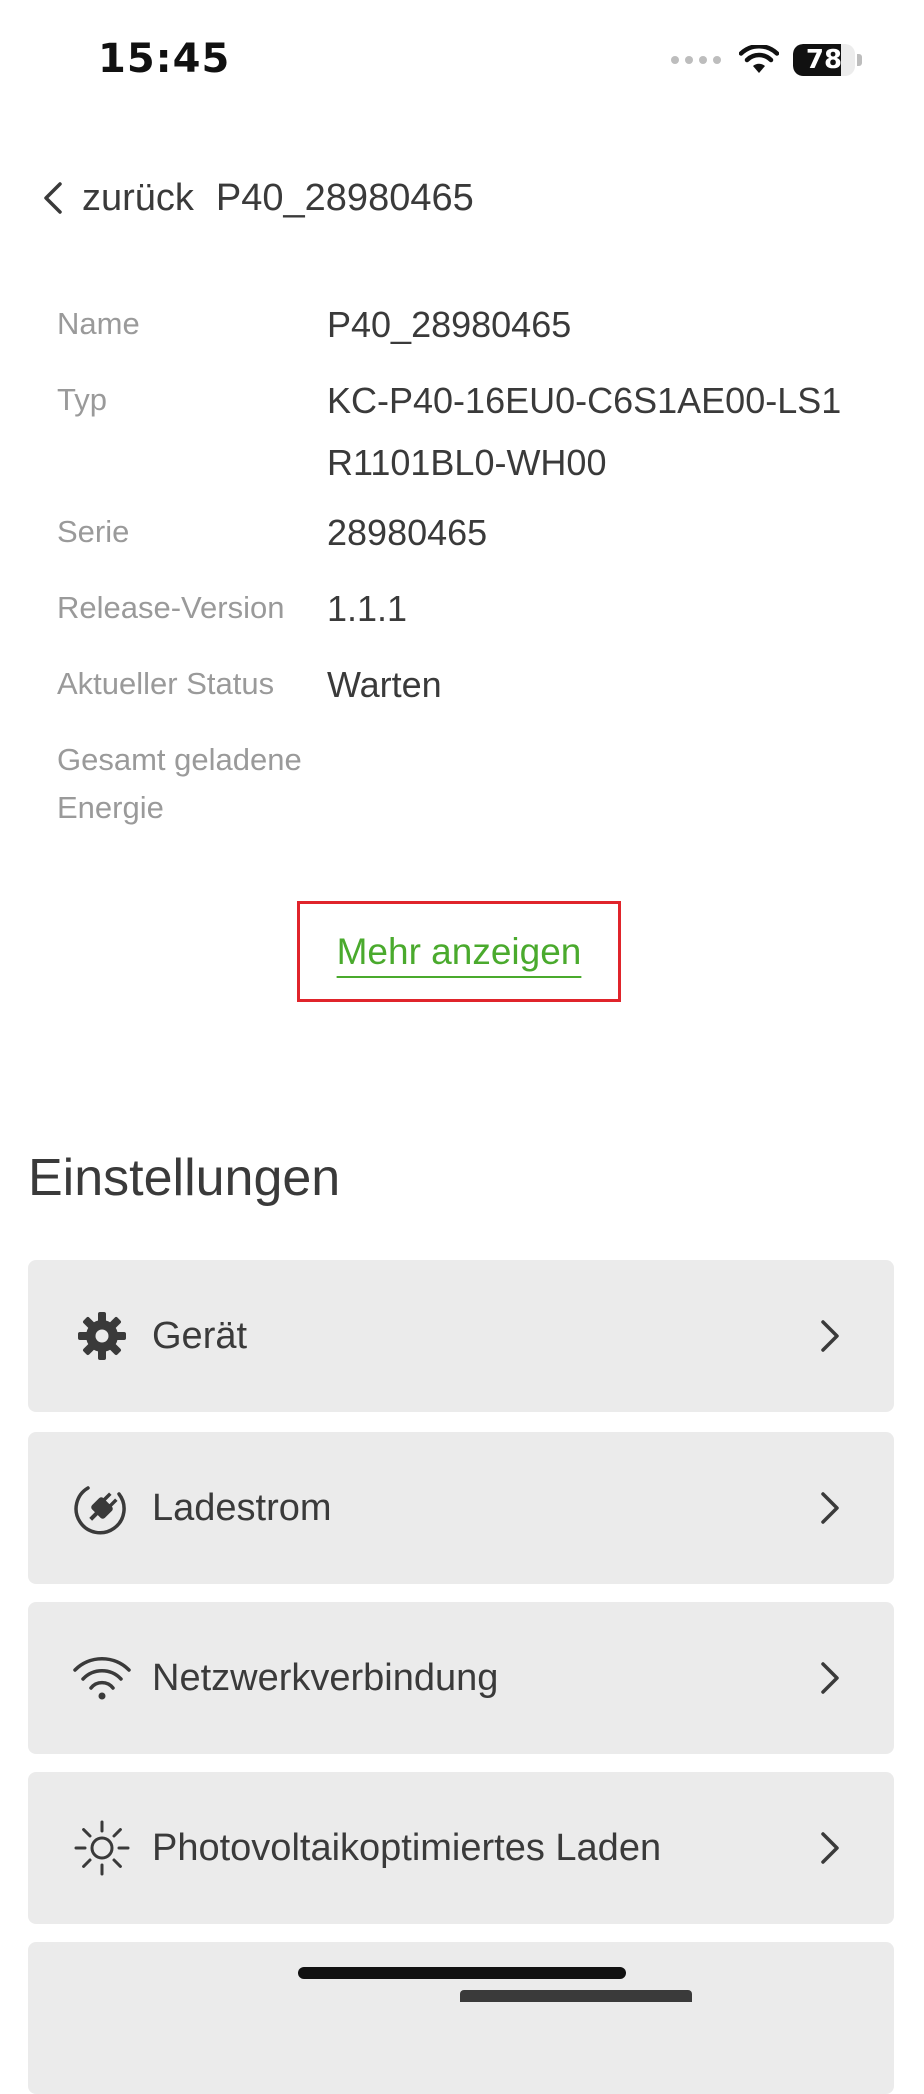 The width and height of the screenshot is (924, 2094). What do you see at coordinates (696, 60) in the screenshot?
I see `signal-dots-icon` at bounding box center [696, 60].